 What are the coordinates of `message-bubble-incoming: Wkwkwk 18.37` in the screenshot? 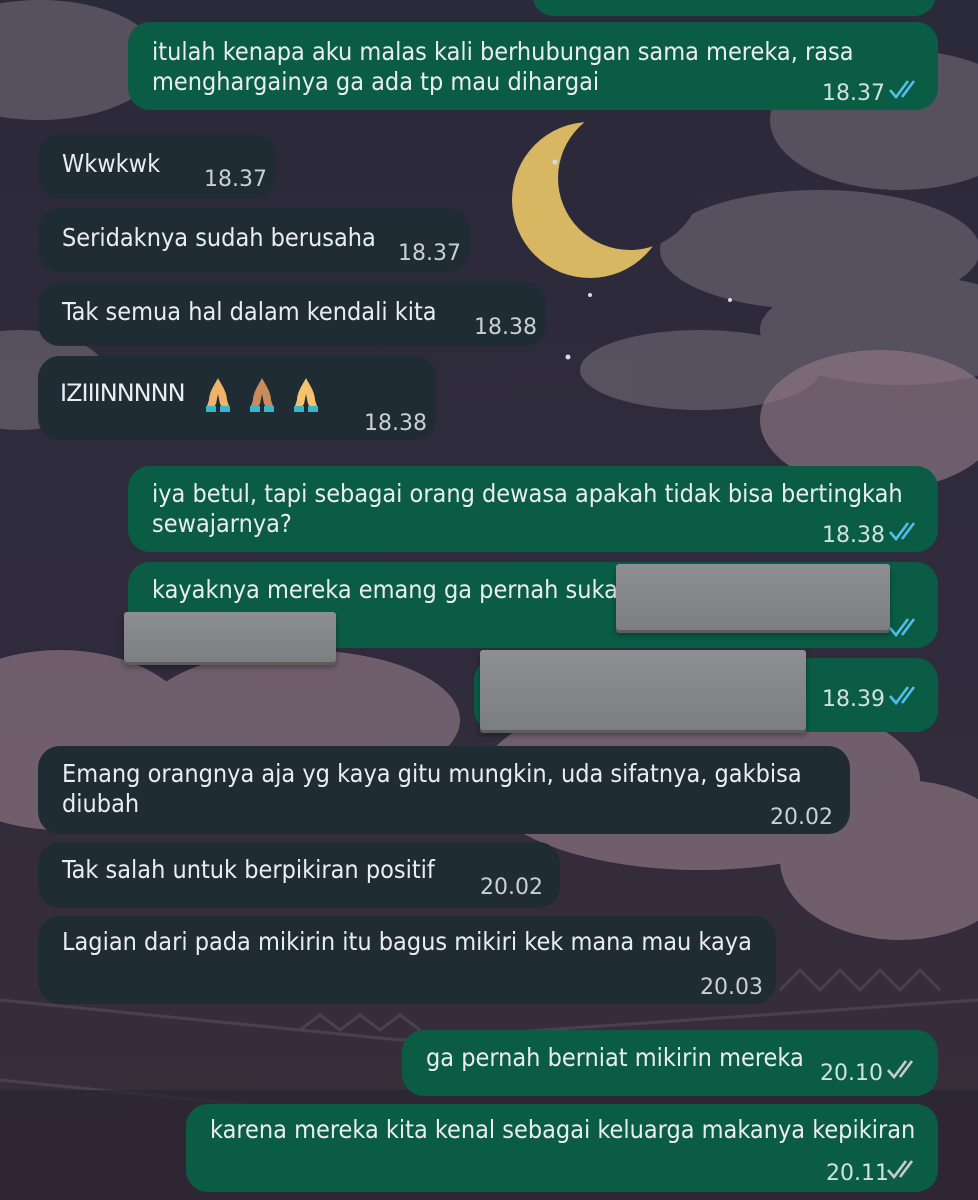 It's located at (157, 166).